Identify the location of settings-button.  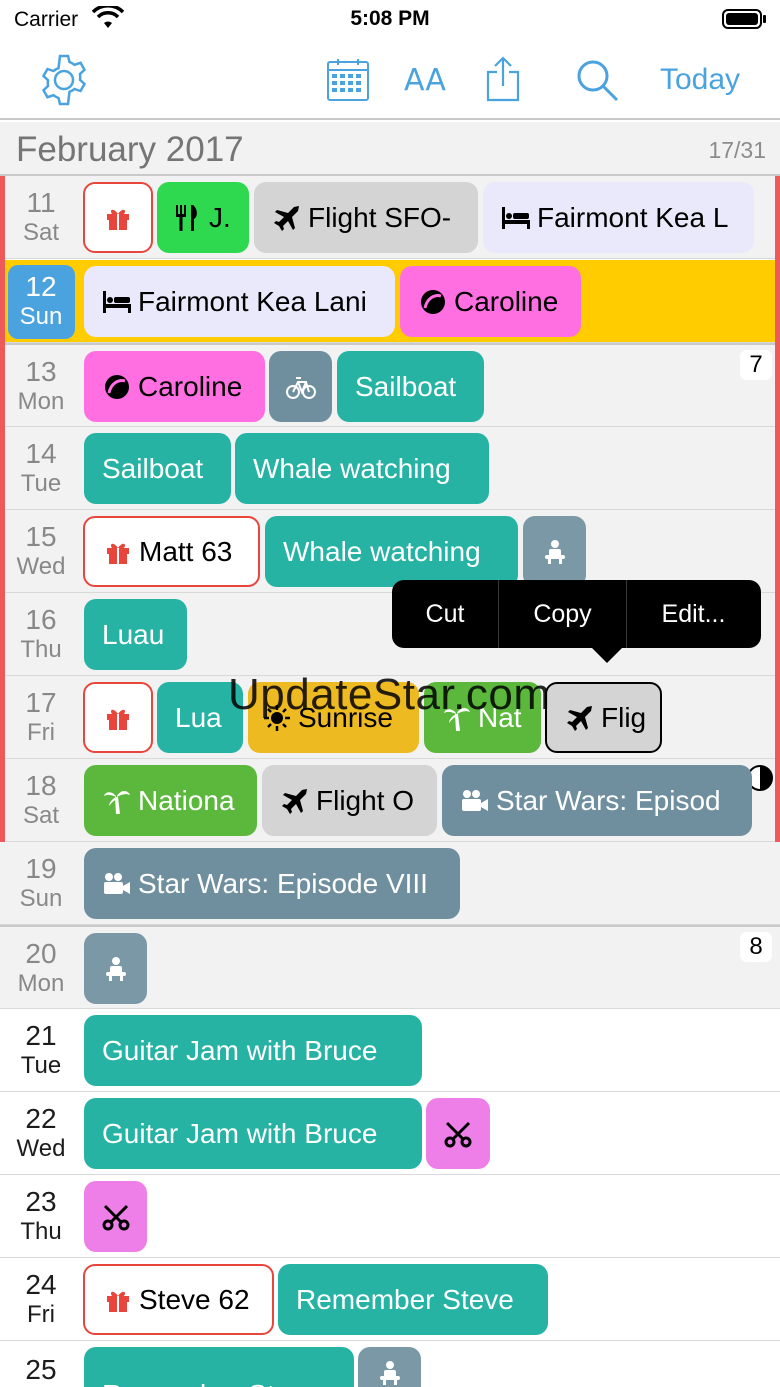
(64, 80).